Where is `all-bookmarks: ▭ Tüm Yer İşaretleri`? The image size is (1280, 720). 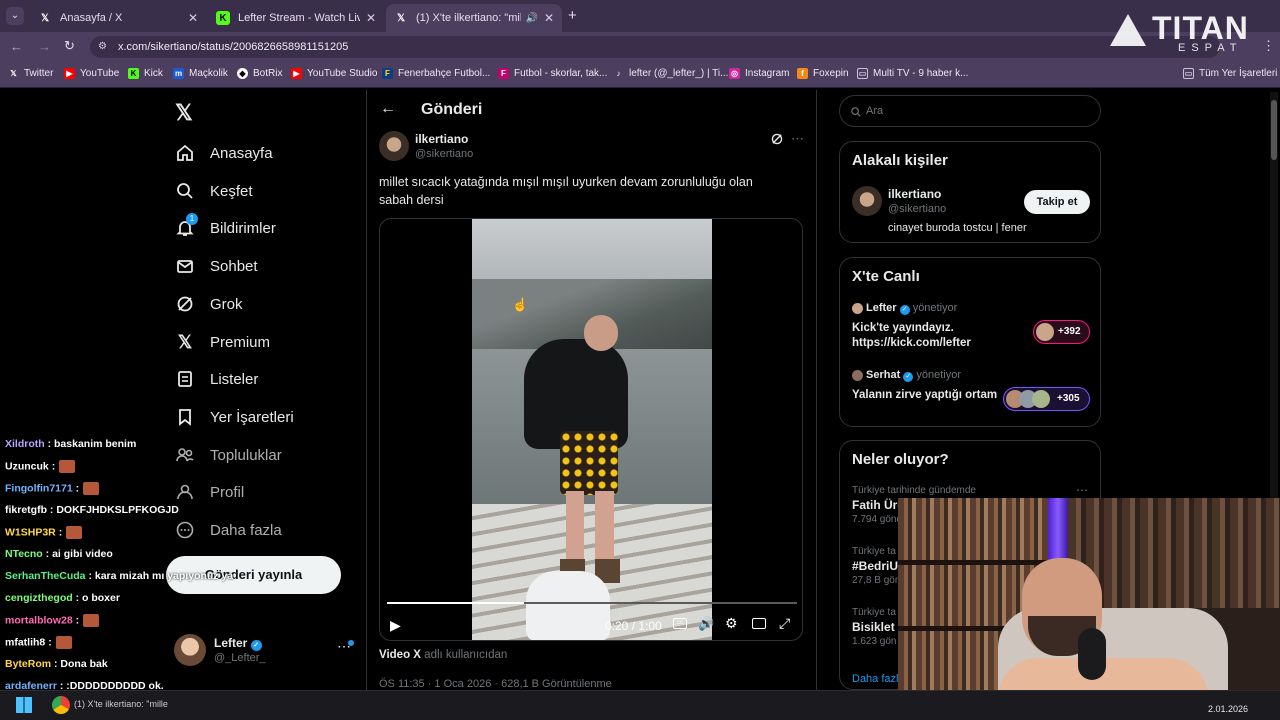
all-bookmarks: ▭ Tüm Yer İşaretleri is located at coordinates (1230, 73).